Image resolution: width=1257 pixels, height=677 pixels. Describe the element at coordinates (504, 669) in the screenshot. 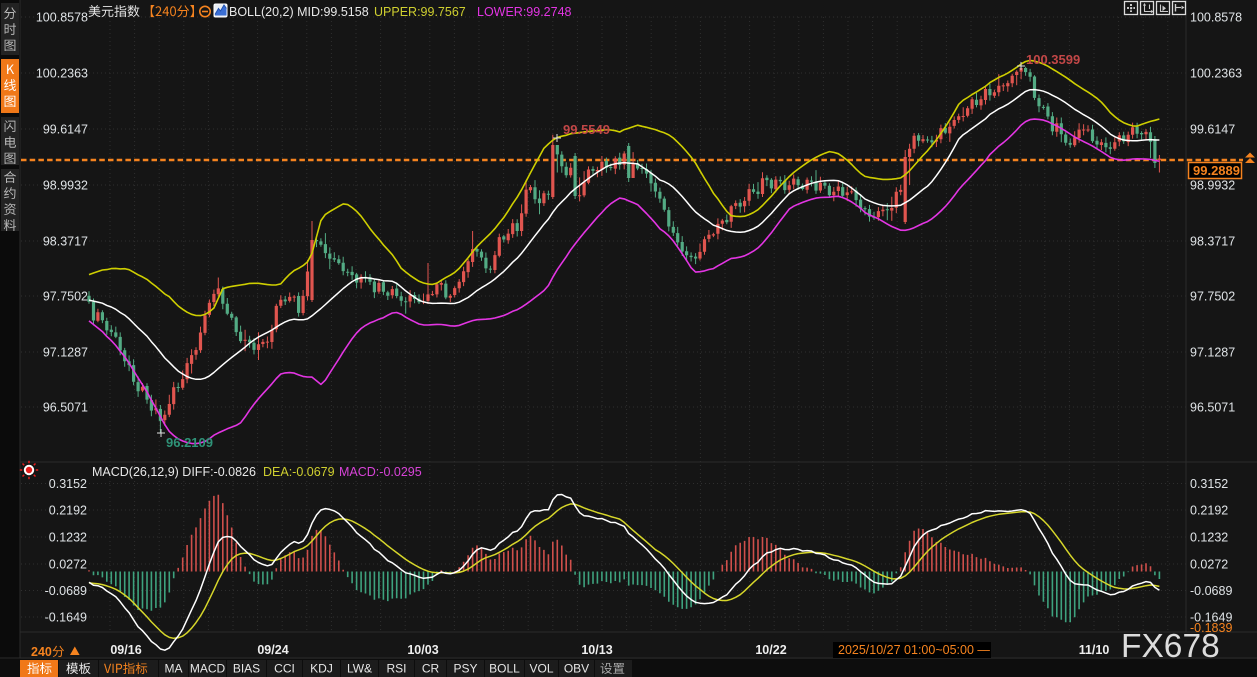

I see `svg-text: BOLL` at that location.